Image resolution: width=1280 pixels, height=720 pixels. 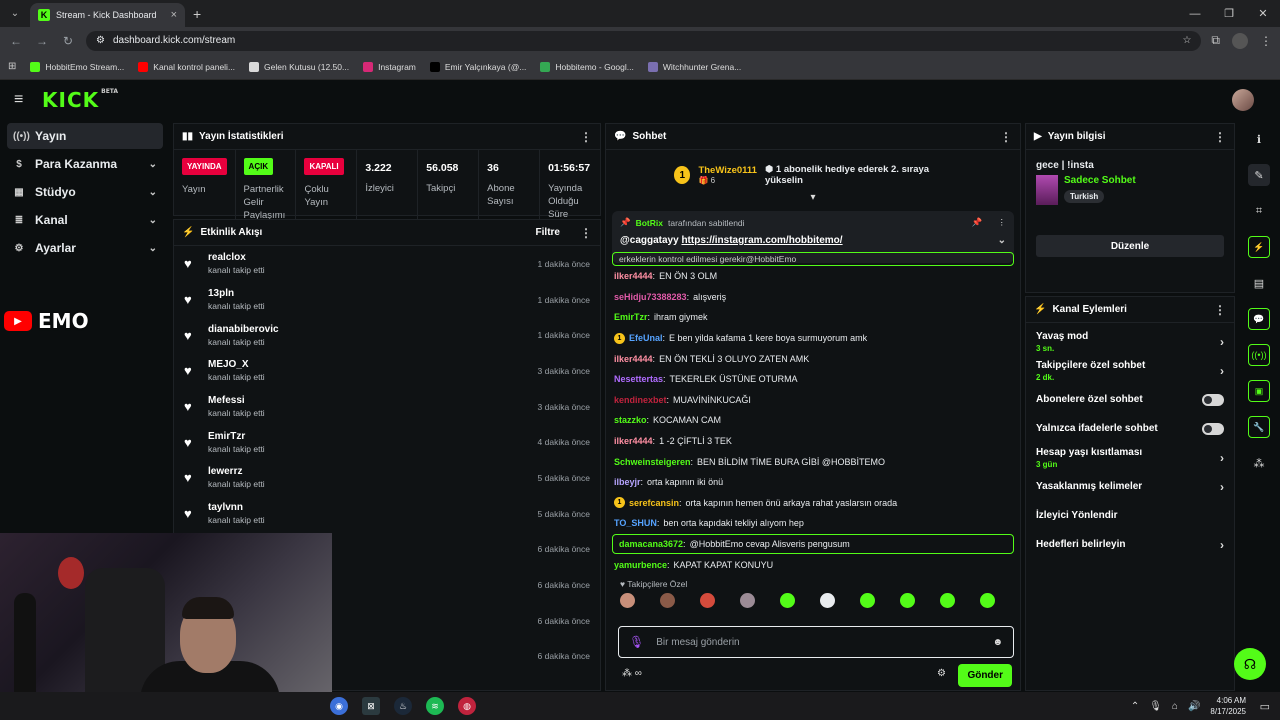 What do you see at coordinates (236, 293) in the screenshot?
I see `activity-user: 13pln` at bounding box center [236, 293].